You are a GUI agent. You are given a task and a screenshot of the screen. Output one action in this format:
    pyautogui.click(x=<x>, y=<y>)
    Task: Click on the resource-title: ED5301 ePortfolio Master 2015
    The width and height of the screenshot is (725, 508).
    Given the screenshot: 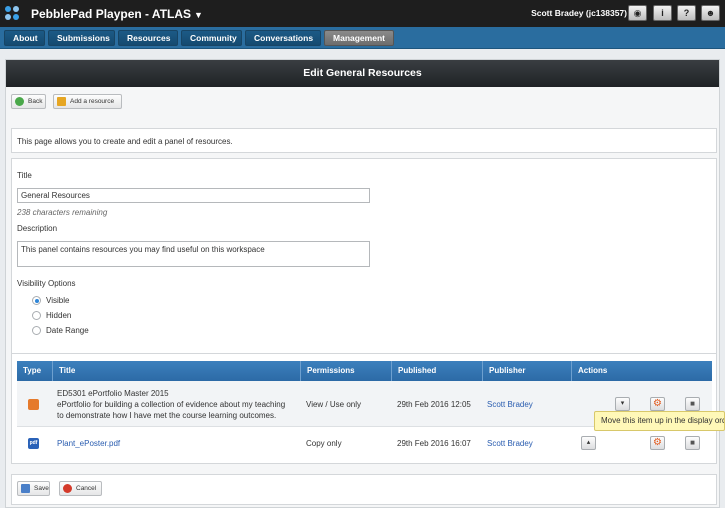 What is the action you would take?
    pyautogui.click(x=113, y=393)
    